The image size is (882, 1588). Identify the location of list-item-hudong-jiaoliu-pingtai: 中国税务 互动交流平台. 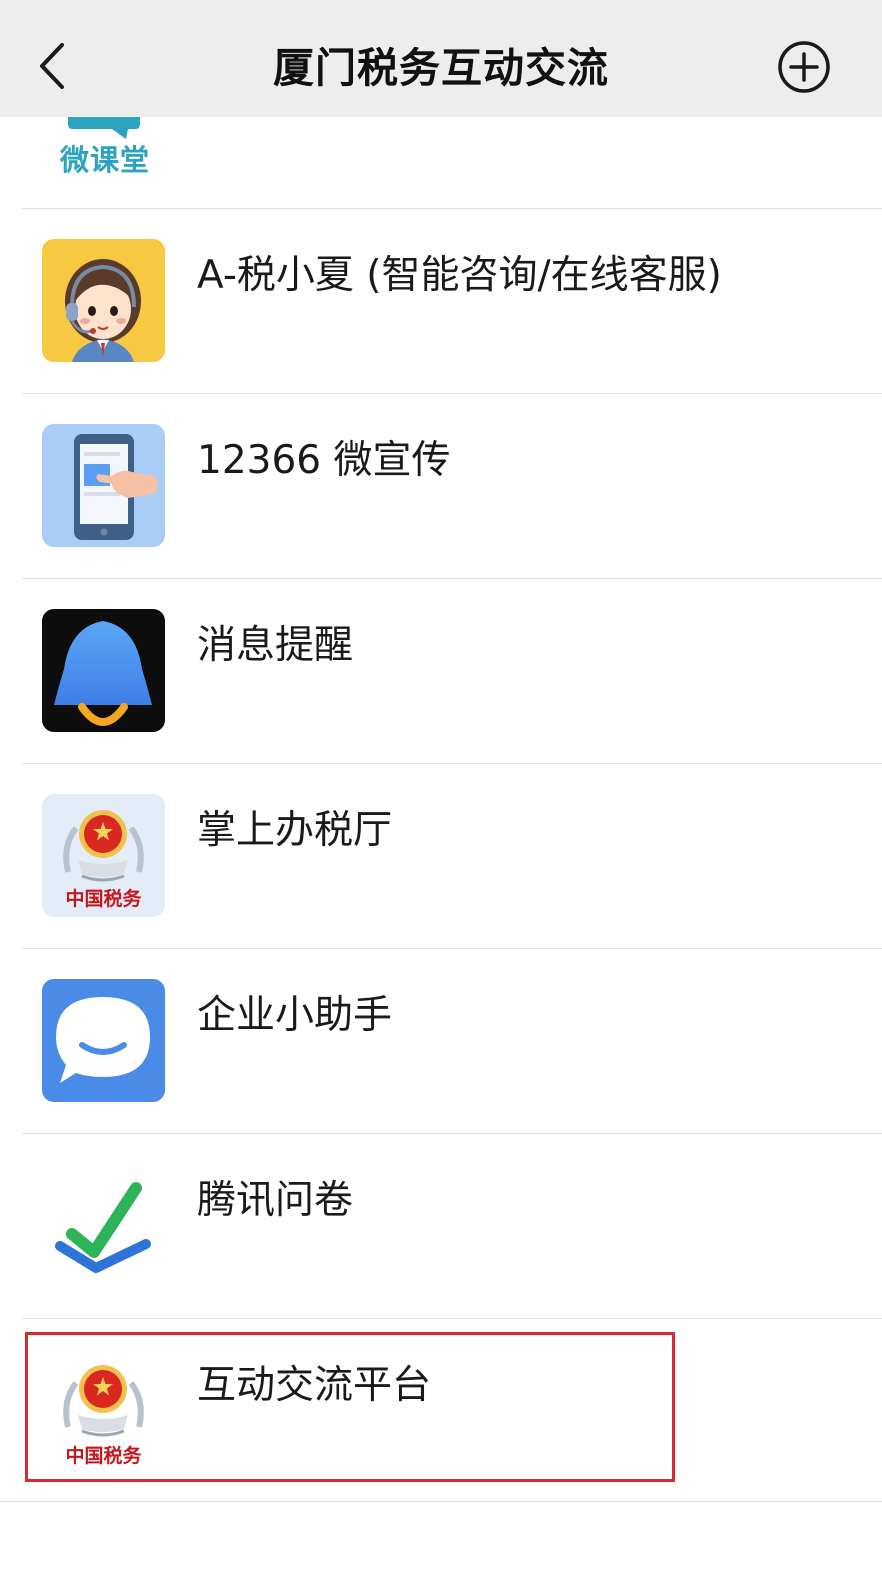
(441, 1411).